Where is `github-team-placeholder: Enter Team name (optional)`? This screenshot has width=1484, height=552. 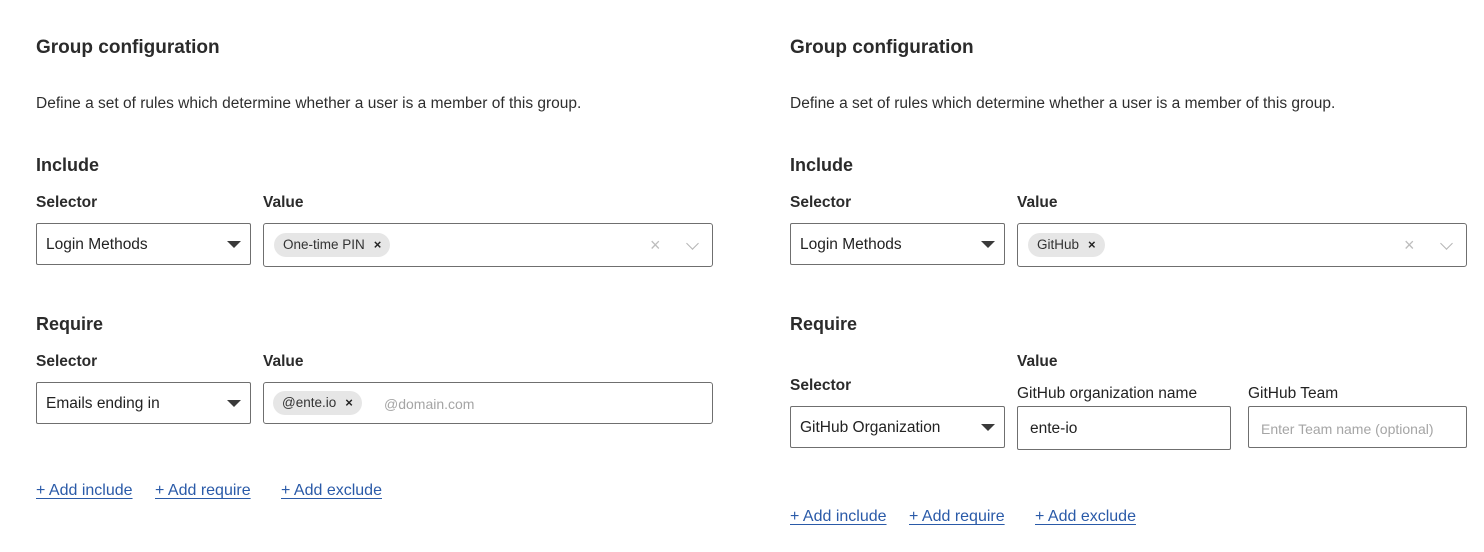
github-team-placeholder: Enter Team name (optional) is located at coordinates (1347, 429).